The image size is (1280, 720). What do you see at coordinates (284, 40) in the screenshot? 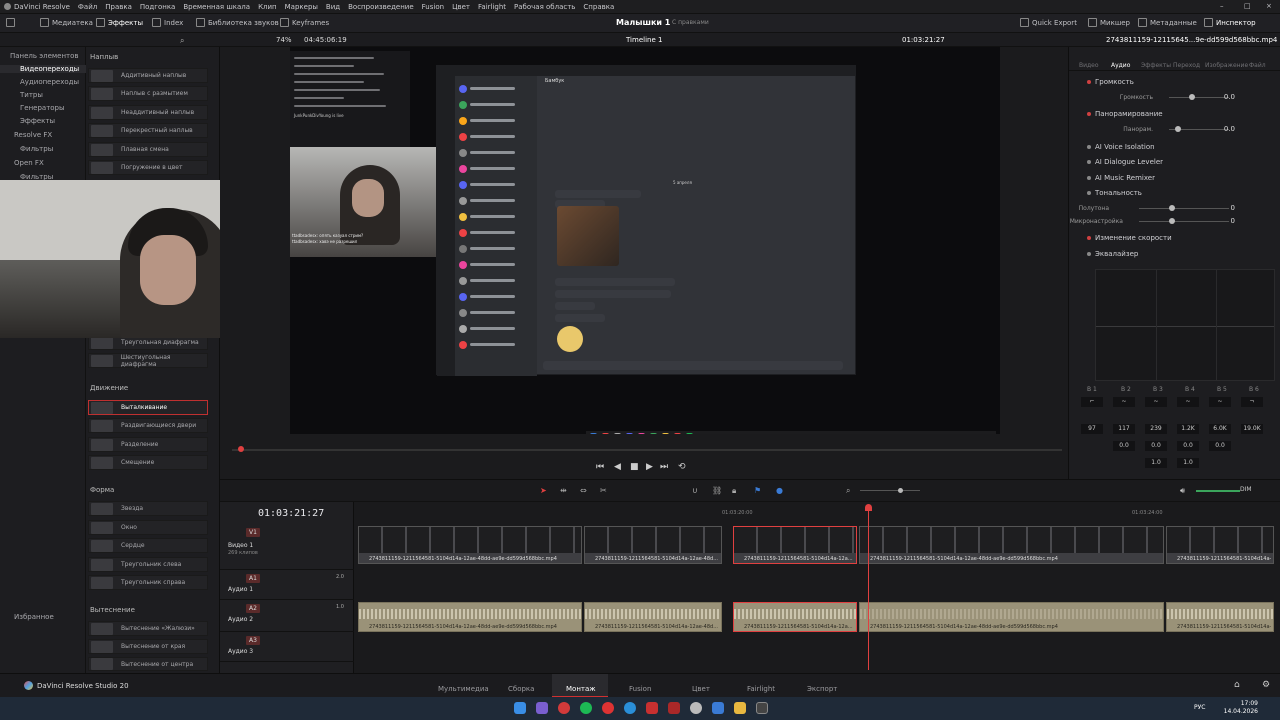
I see `zoom-level: 74%` at bounding box center [284, 40].